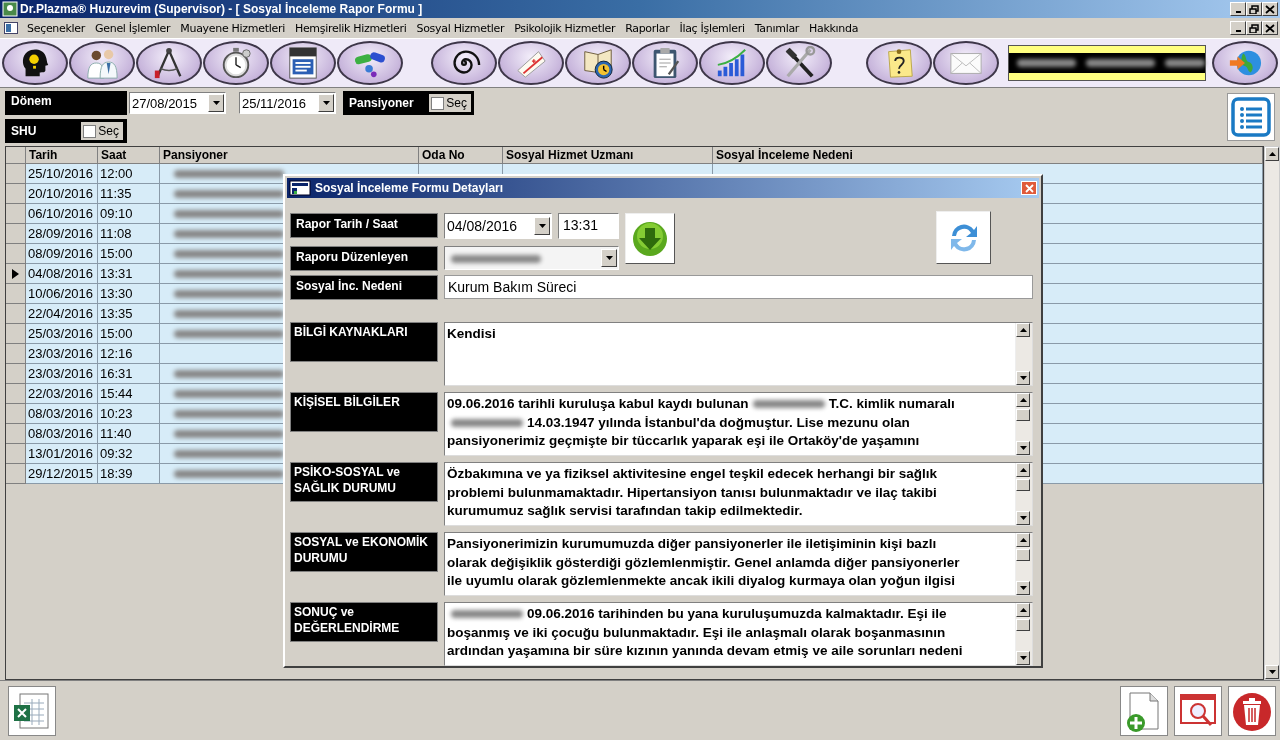  What do you see at coordinates (350, 28) in the screenshot?
I see `menu-item: Hemşirelik Hizmetleri` at bounding box center [350, 28].